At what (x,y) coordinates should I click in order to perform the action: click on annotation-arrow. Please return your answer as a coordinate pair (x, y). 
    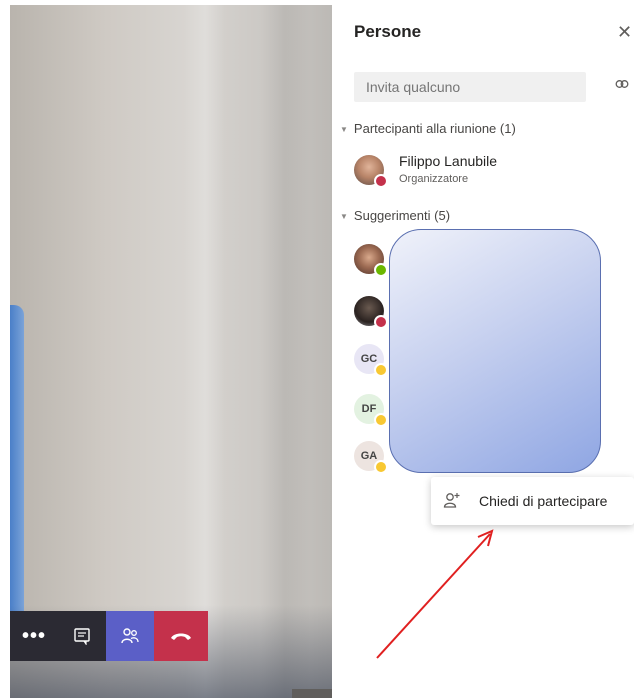
    Looking at the image, I should click on (435, 594).